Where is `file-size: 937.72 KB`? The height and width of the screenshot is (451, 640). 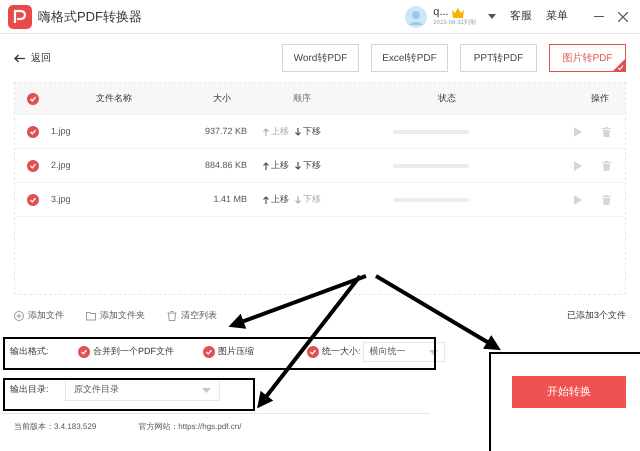
file-size: 937.72 KB is located at coordinates (225, 131).